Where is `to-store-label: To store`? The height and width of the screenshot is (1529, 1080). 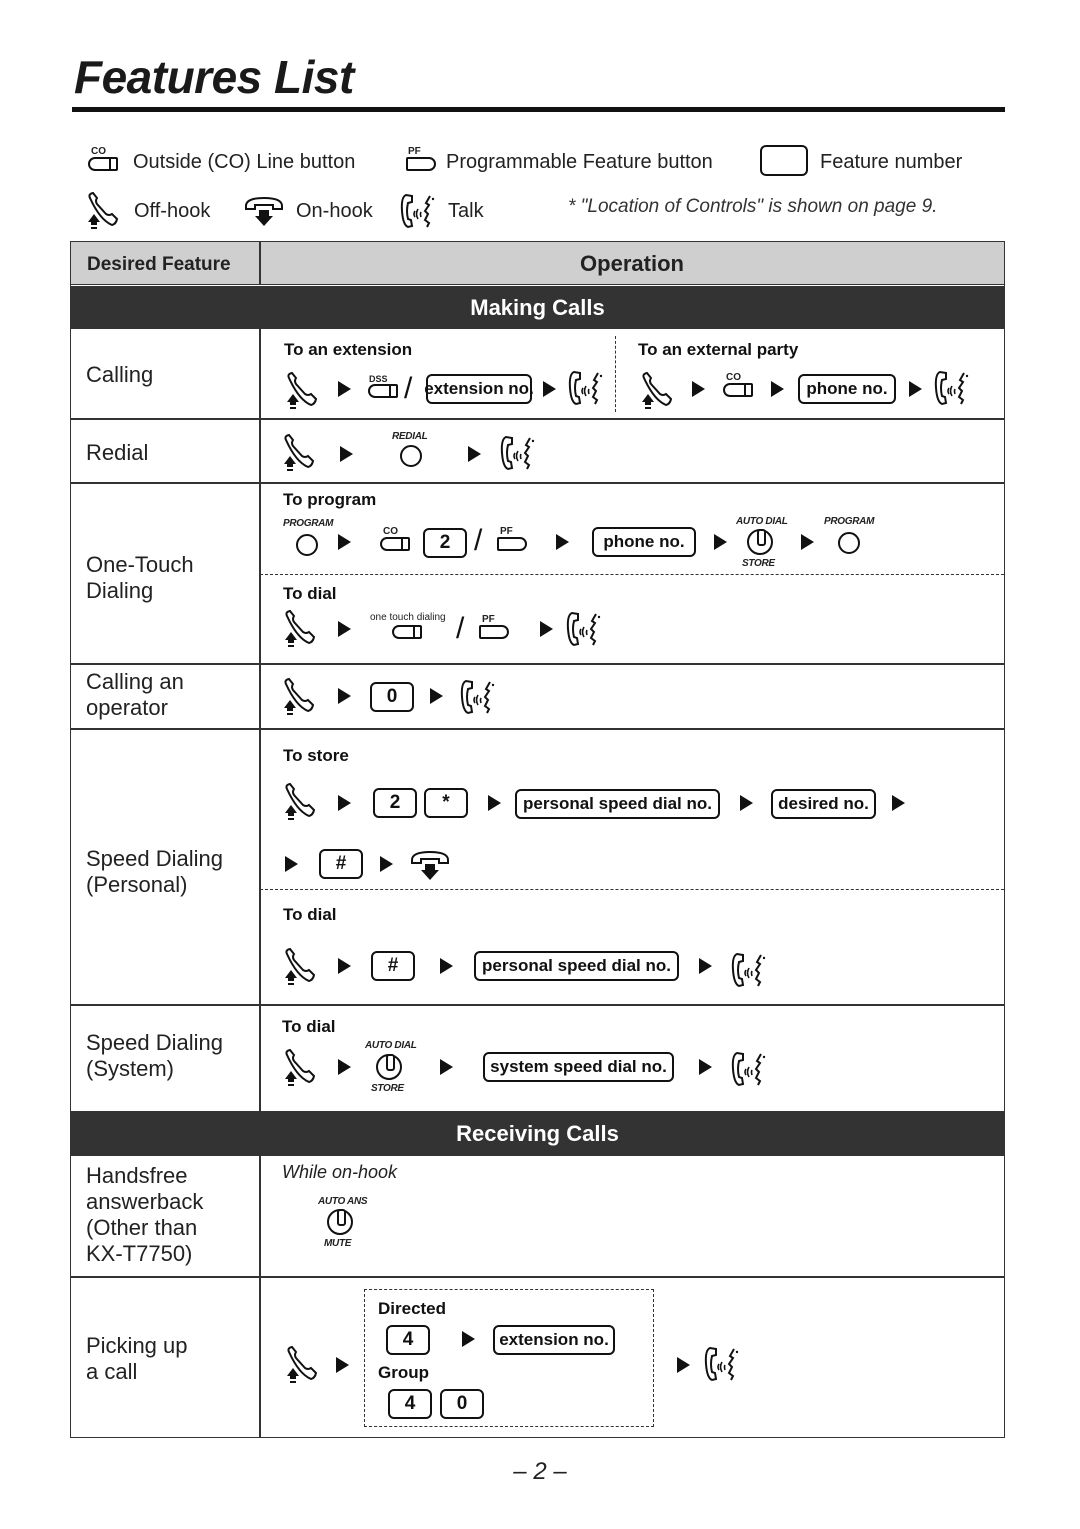
to-store-label: To store is located at coordinates (316, 755).